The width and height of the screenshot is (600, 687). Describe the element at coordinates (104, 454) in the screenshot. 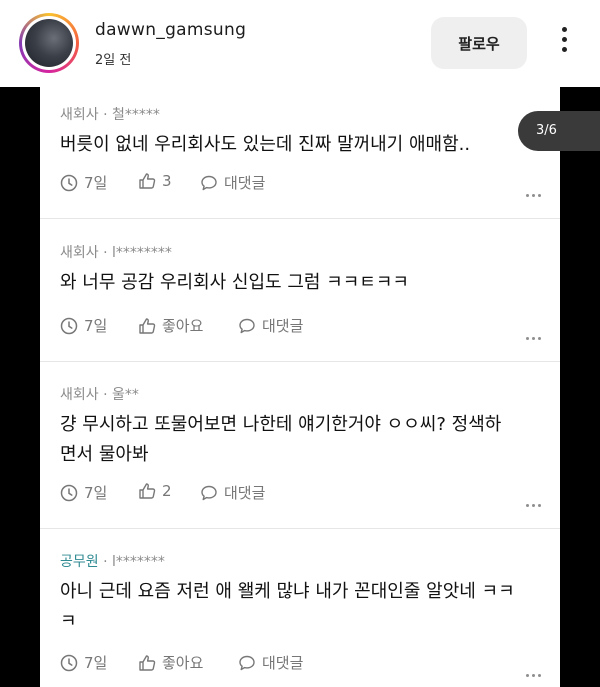

I see `comment-text-line: 면서 물아봐` at that location.